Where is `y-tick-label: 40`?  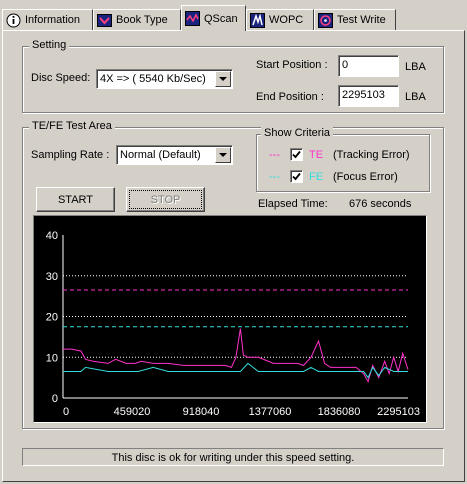
y-tick-label: 40 is located at coordinates (52, 236).